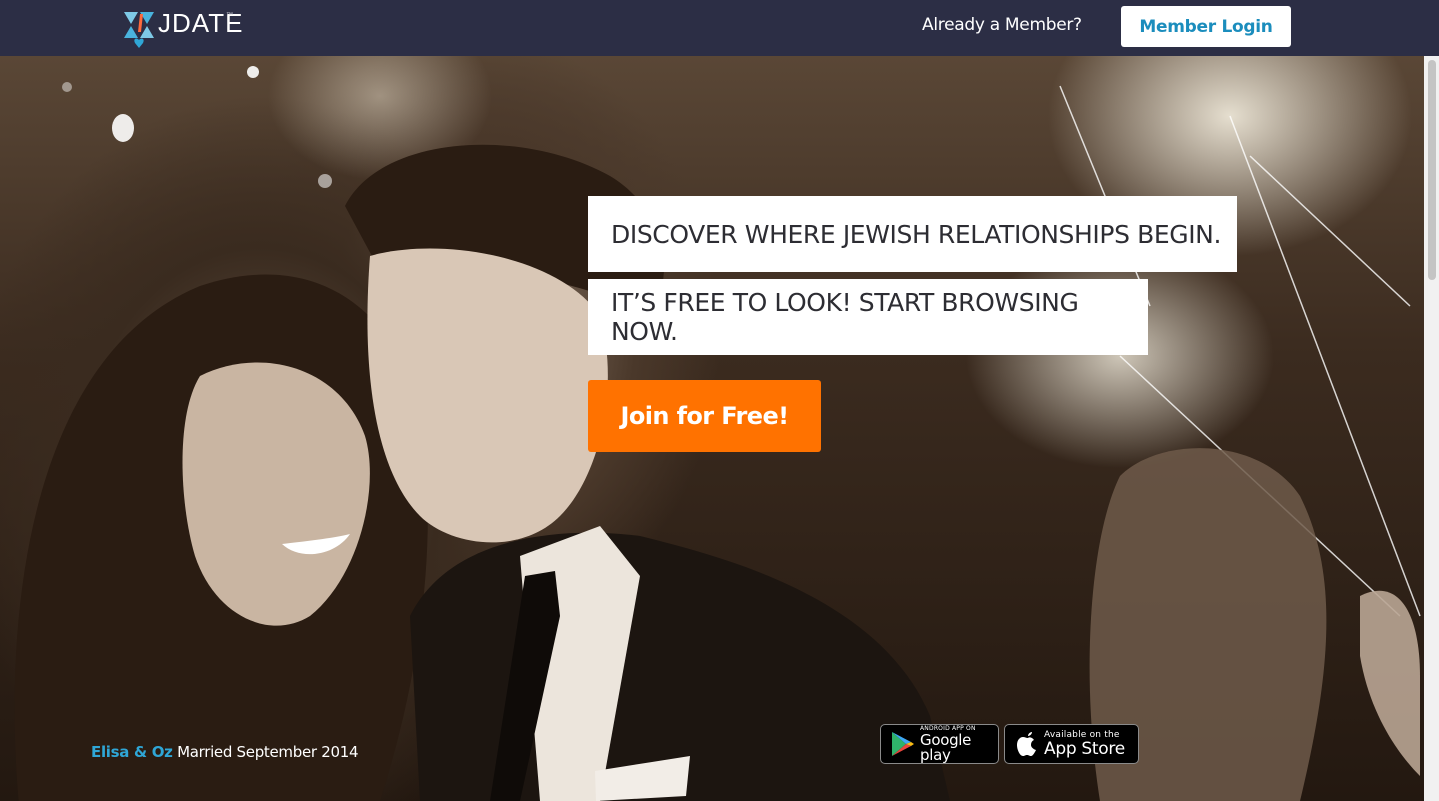 Image resolution: width=1439 pixels, height=801 pixels. I want to click on already-member-text: Already a Member?, so click(1002, 25).